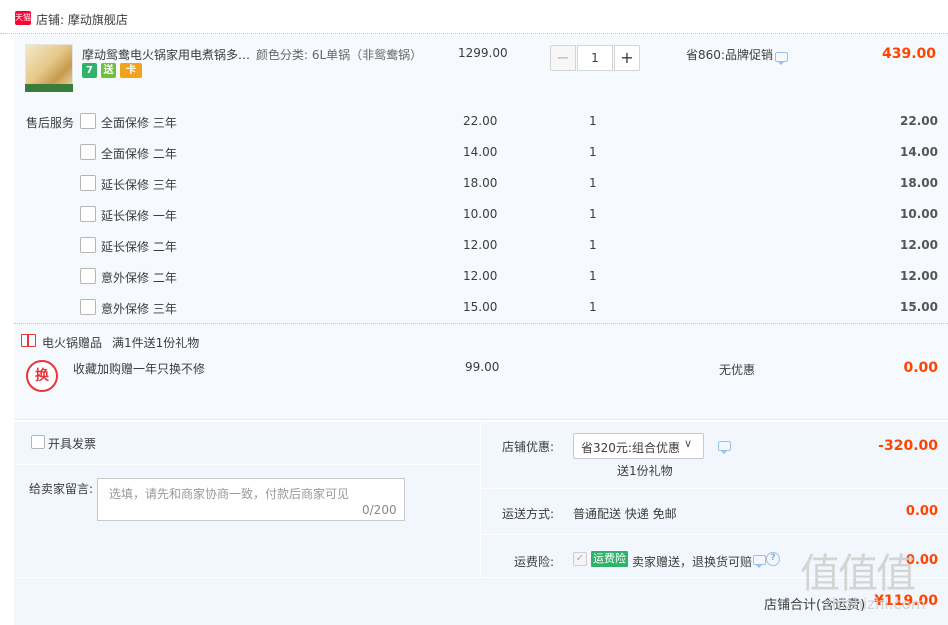 This screenshot has width=948, height=625. What do you see at coordinates (49, 88) in the screenshot?
I see `thumbnail-tag` at bounding box center [49, 88].